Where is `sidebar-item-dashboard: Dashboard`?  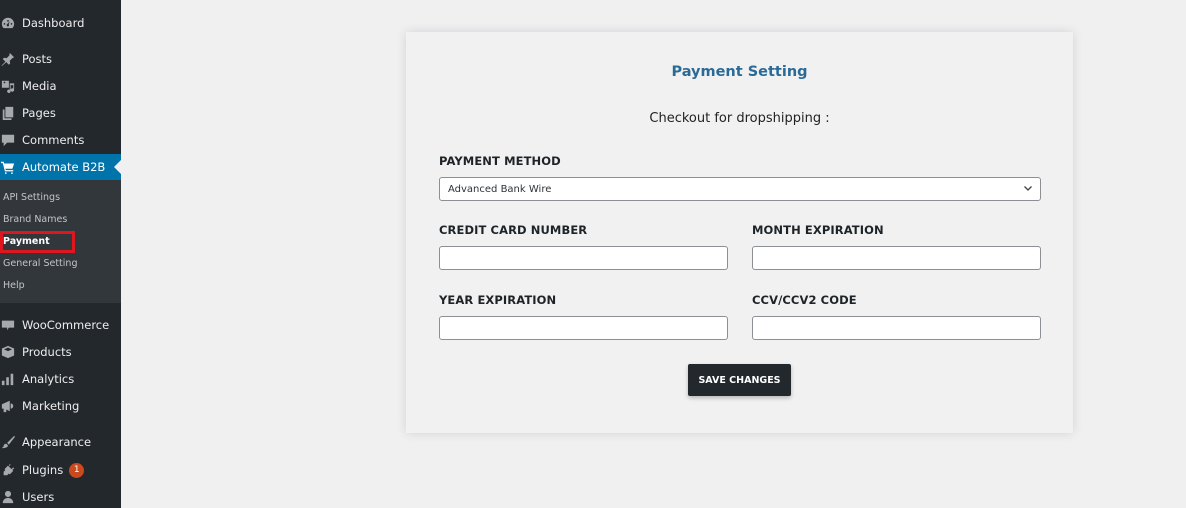
sidebar-item-dashboard: Dashboard is located at coordinates (60, 23).